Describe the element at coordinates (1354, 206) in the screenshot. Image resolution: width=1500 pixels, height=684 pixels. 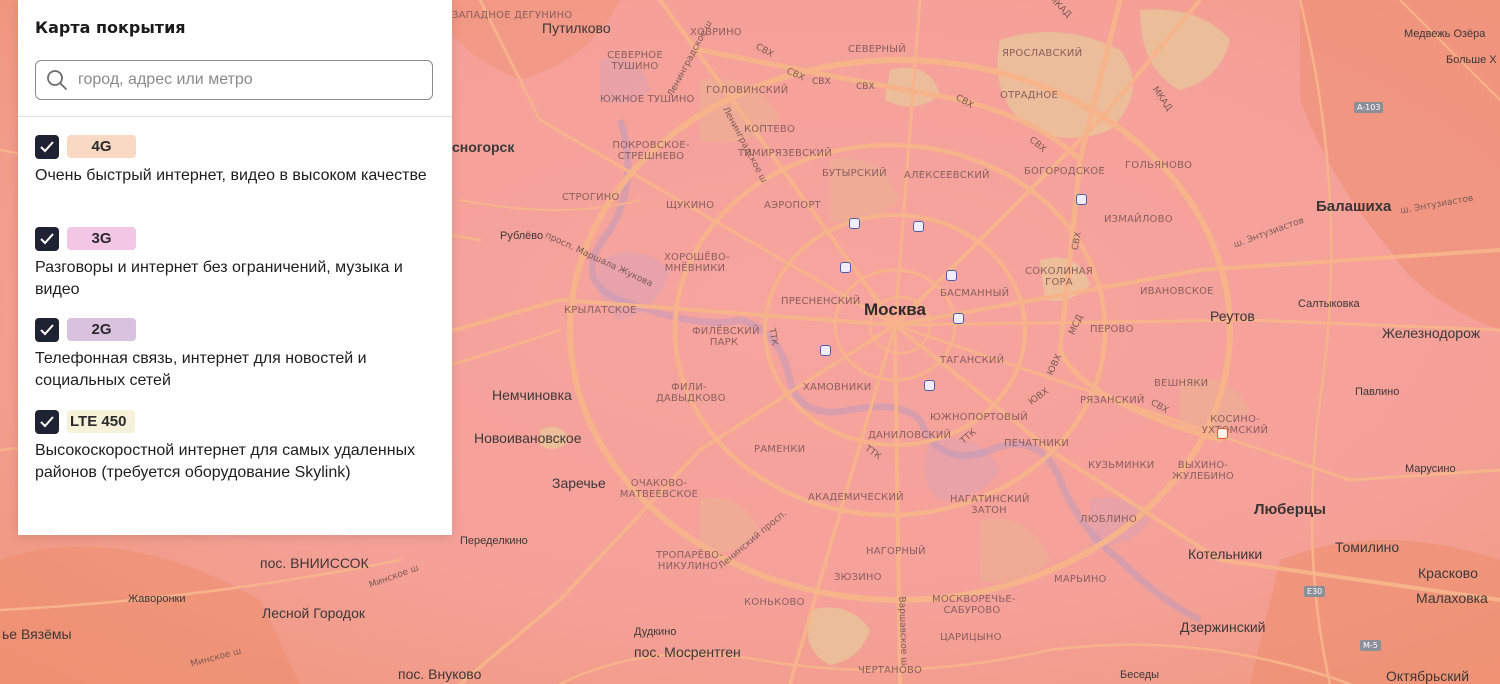
I see `label-balashikha: Балашиха` at that location.